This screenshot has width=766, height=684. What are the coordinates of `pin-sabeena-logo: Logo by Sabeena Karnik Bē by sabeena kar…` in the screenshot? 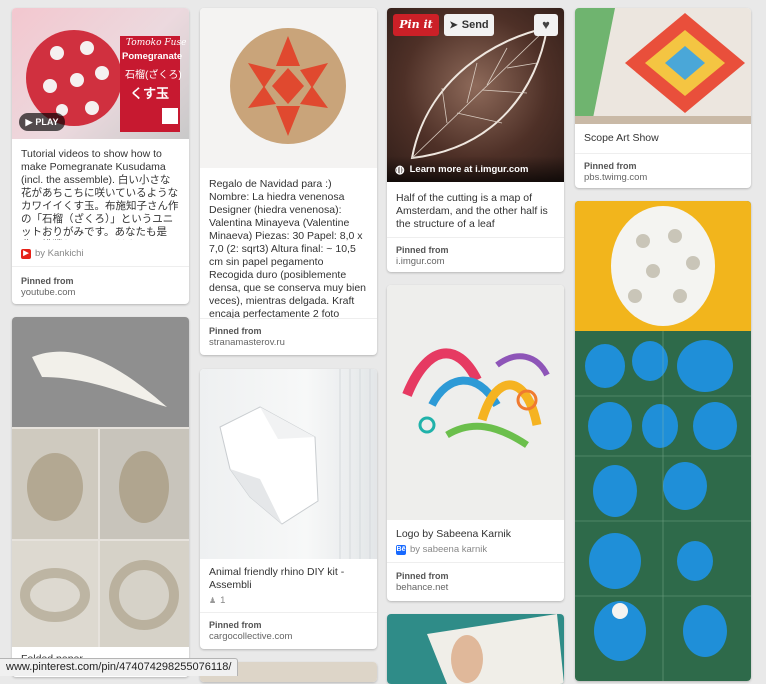 It's located at (475, 443).